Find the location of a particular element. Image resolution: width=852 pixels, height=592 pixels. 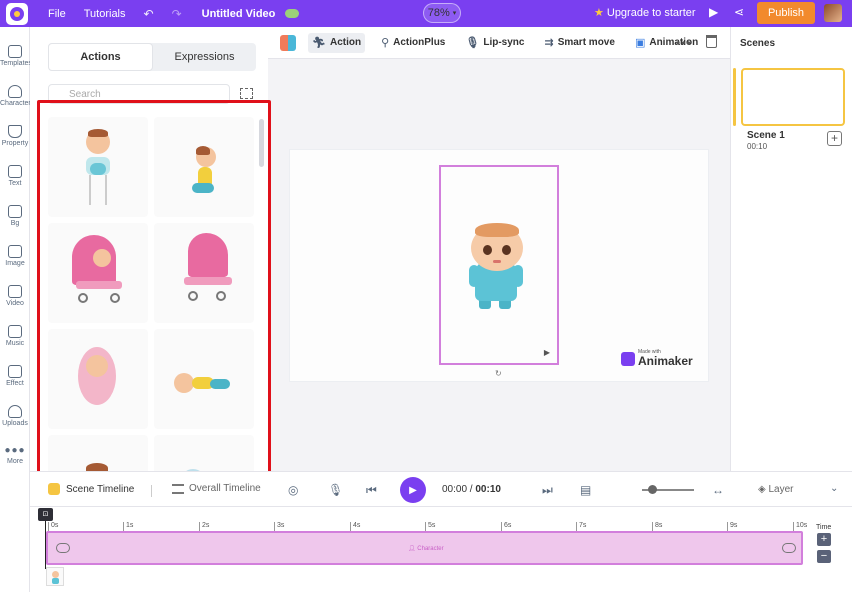

rail-label: More is located at coordinates (15, 461).